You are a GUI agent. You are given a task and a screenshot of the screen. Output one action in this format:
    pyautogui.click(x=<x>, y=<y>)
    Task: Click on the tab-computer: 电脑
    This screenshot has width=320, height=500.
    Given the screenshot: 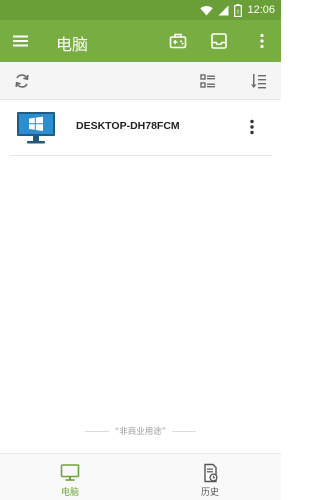 What is the action you would take?
    pyautogui.click(x=70, y=477)
    